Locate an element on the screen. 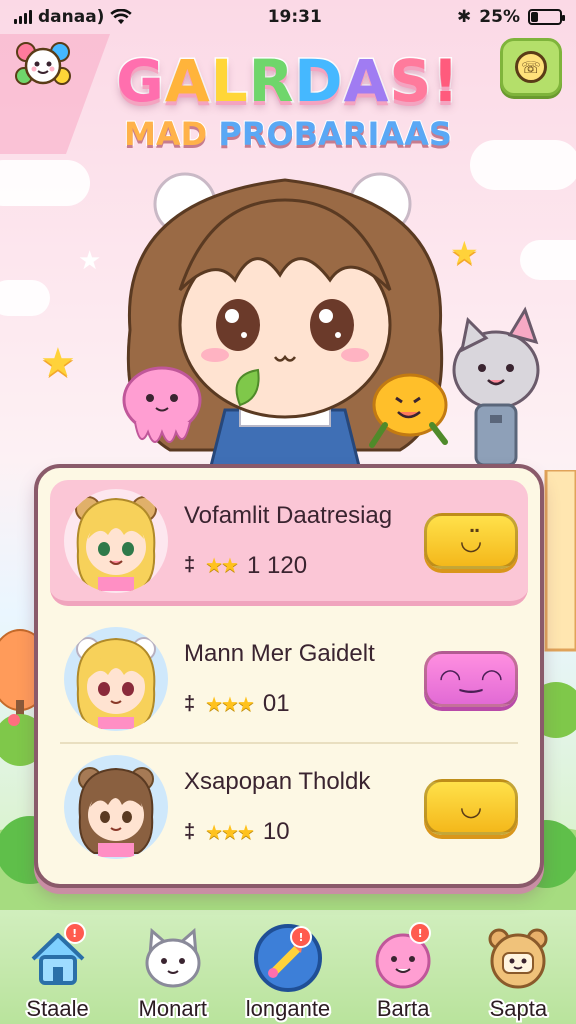 The image size is (576, 1024). mascot-icon is located at coordinates (43, 63).